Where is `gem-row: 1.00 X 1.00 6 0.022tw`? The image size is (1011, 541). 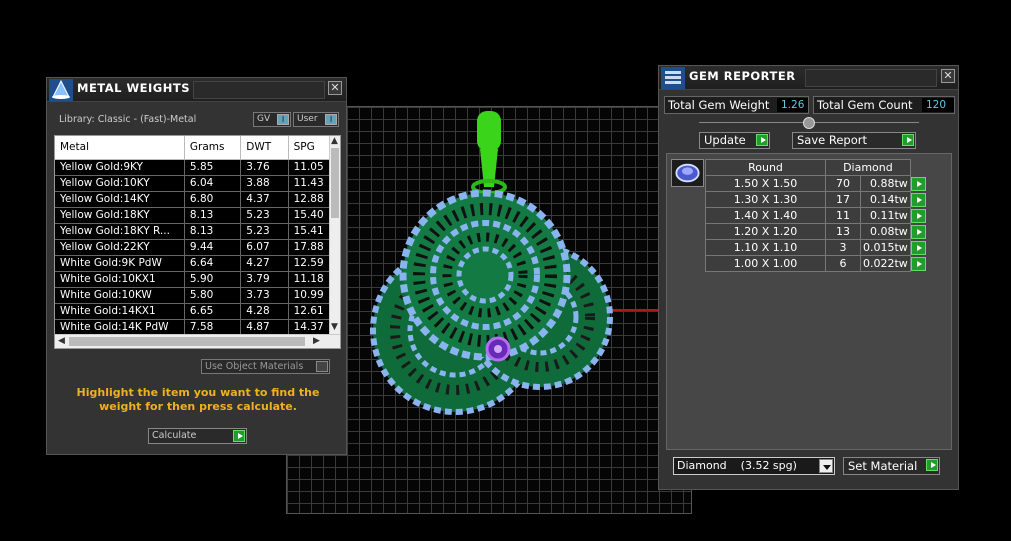 gem-row: 1.00 X 1.00 6 0.022tw is located at coordinates (808, 263).